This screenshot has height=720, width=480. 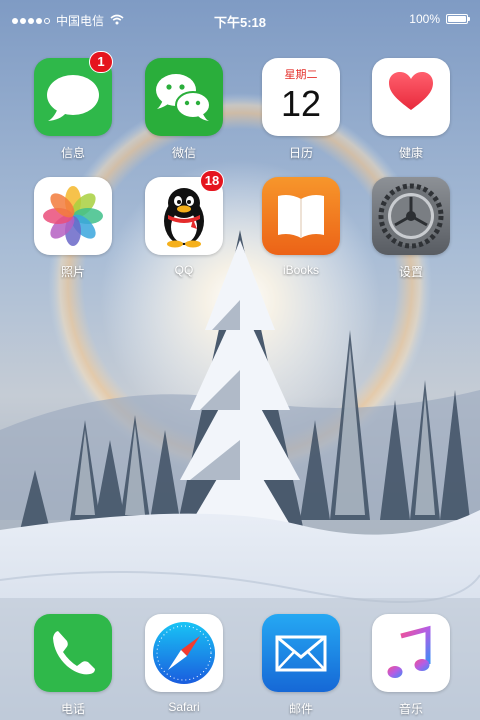 I want to click on status-right: 100%, so click(x=439, y=19).